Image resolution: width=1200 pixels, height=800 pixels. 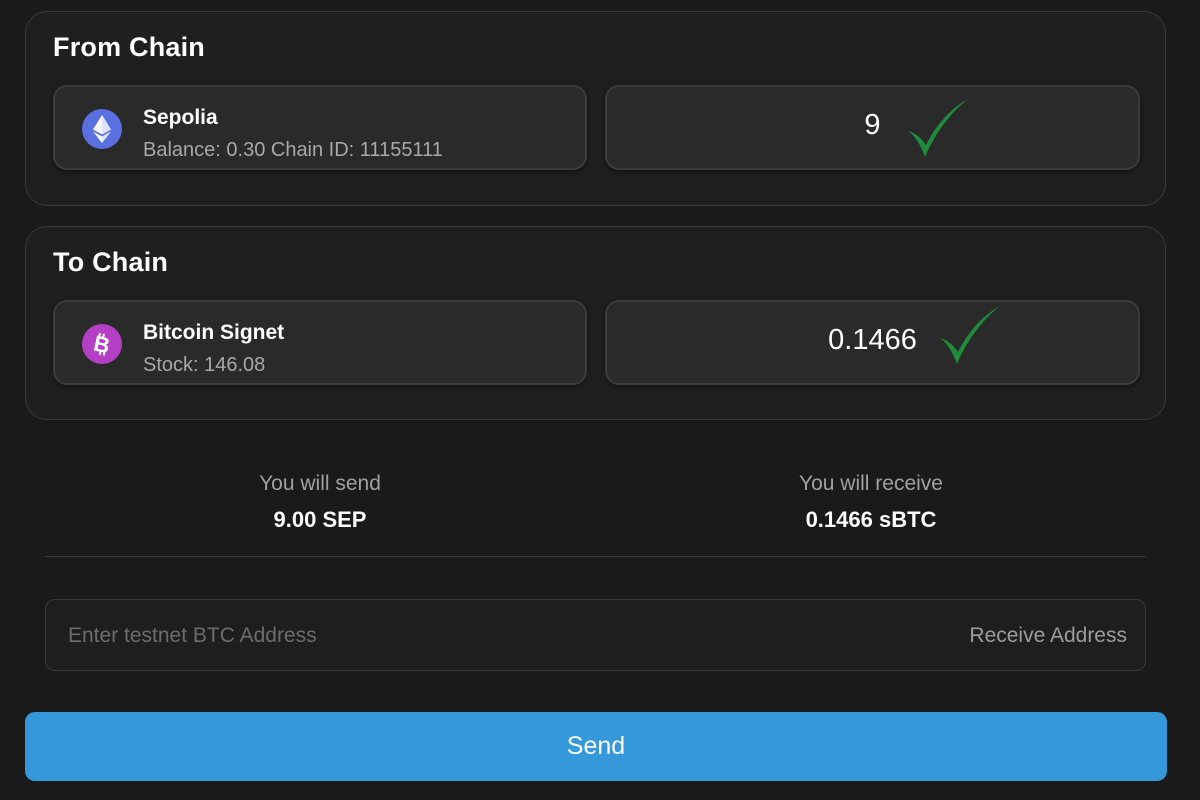 I want to click on from-amount-field: 9, so click(x=872, y=127).